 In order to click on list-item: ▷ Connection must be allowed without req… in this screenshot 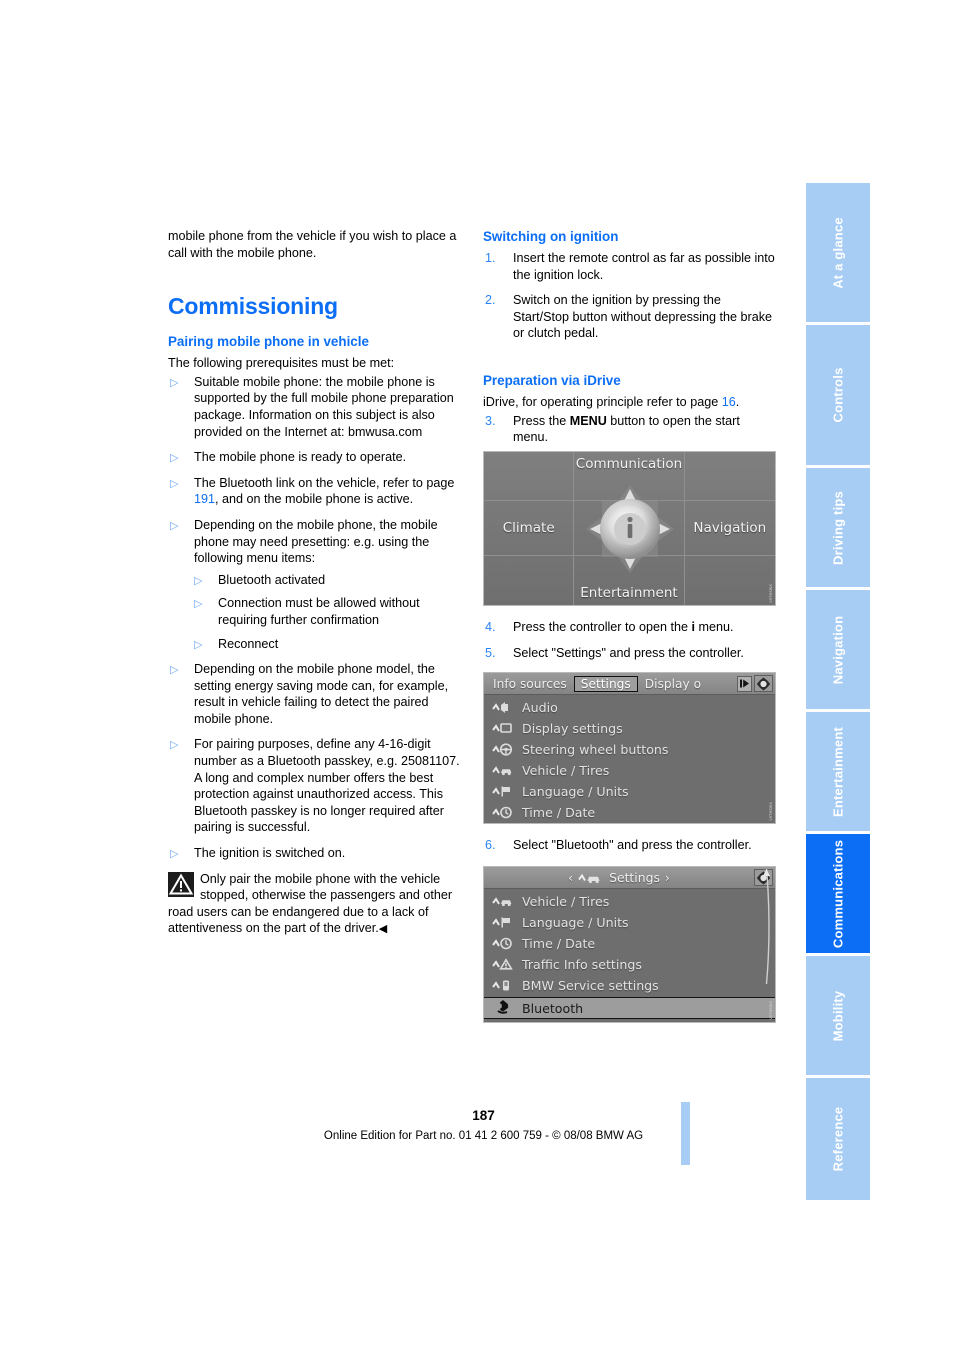, I will do `click(328, 611)`.